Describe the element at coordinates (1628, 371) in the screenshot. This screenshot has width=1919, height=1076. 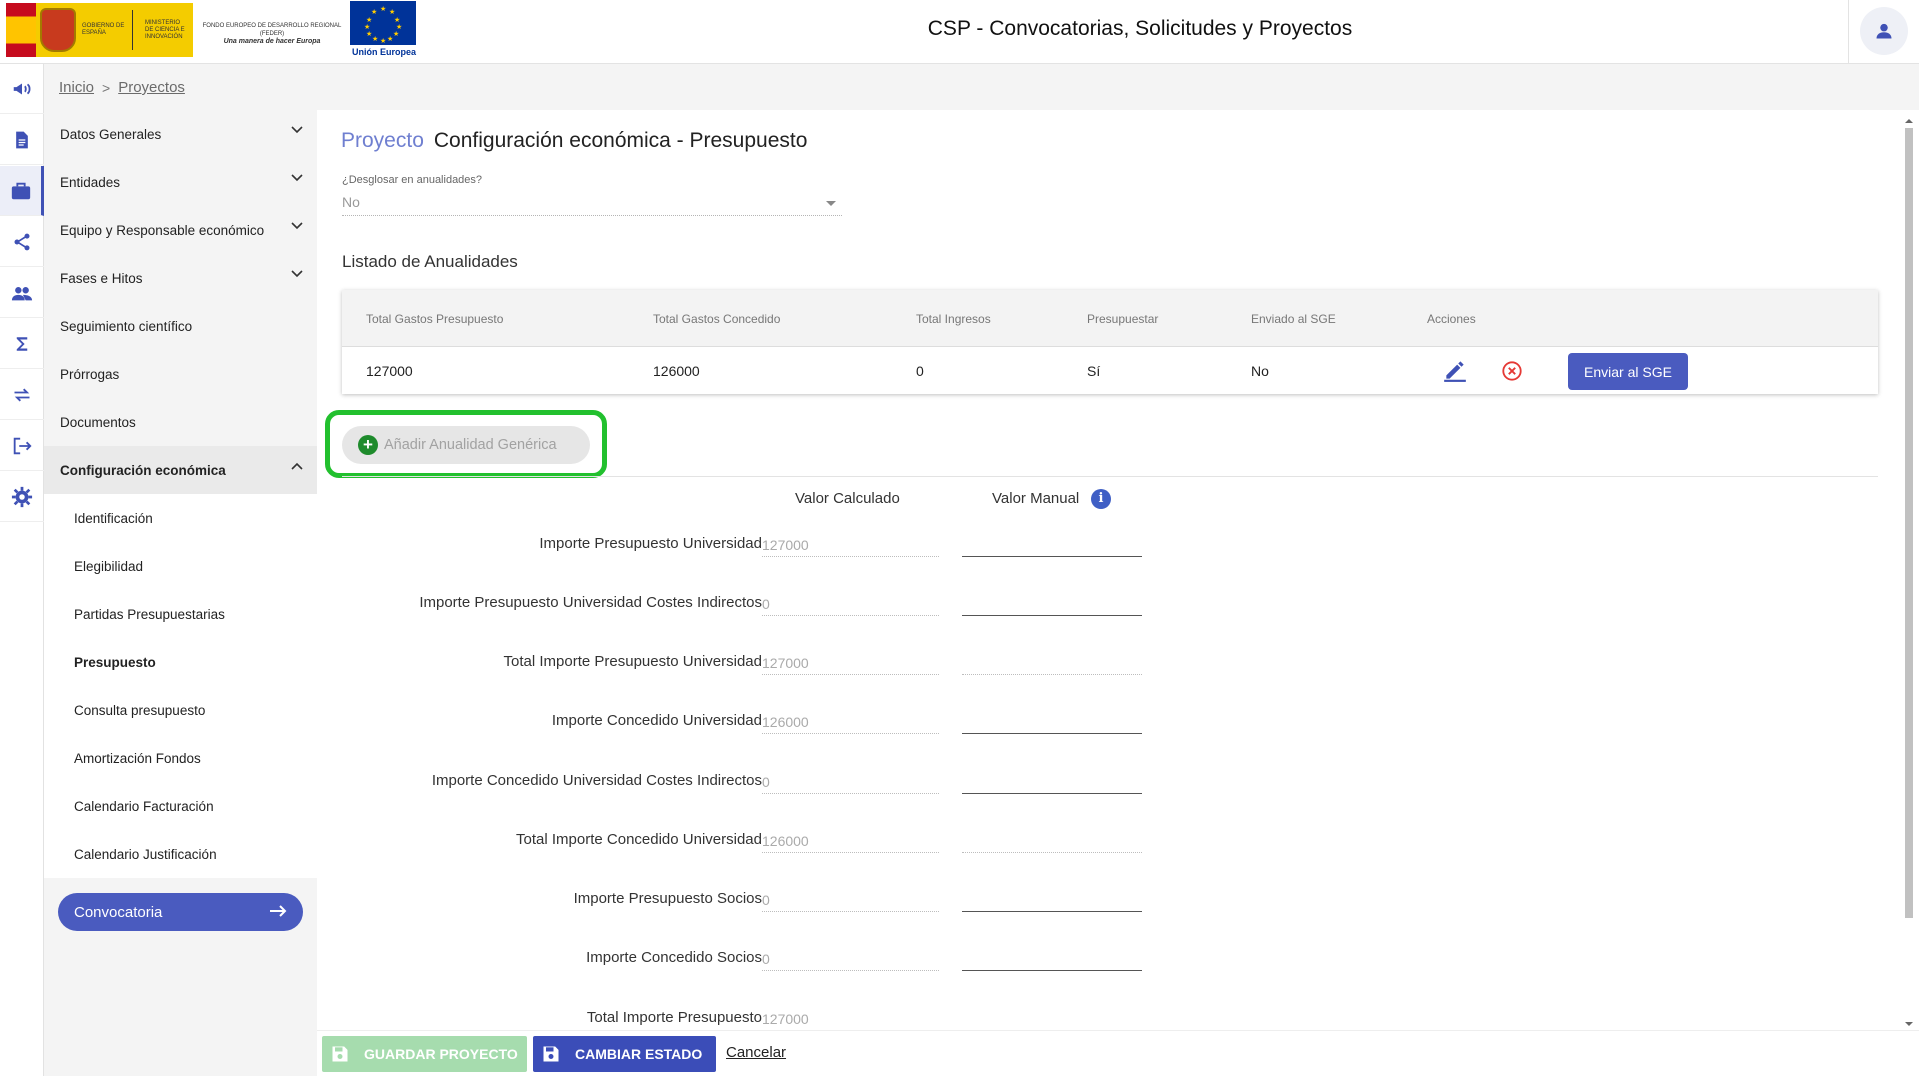
I see `enviar-sge-button: Enviar al SGE` at that location.